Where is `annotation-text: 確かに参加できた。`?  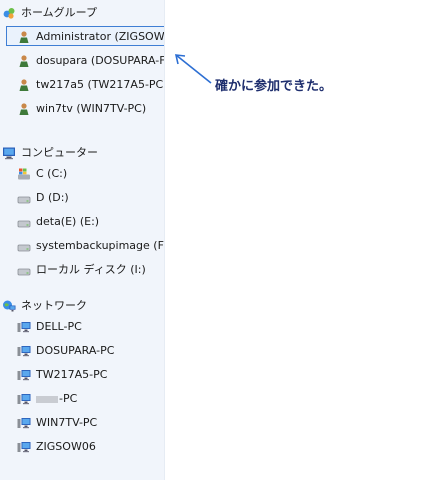 annotation-text: 確かに参加できた。 is located at coordinates (274, 86).